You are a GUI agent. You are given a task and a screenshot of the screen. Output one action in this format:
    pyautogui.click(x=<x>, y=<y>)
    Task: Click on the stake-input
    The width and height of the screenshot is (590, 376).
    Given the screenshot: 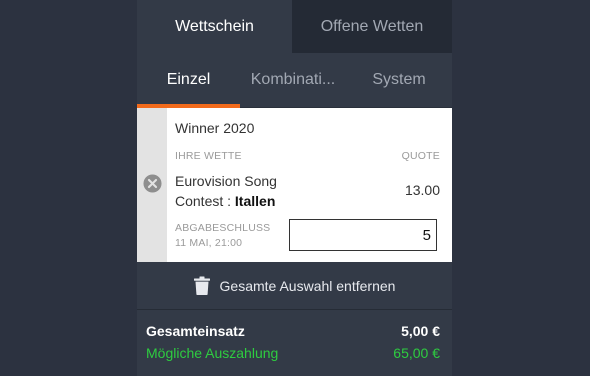 What is the action you would take?
    pyautogui.click(x=363, y=235)
    